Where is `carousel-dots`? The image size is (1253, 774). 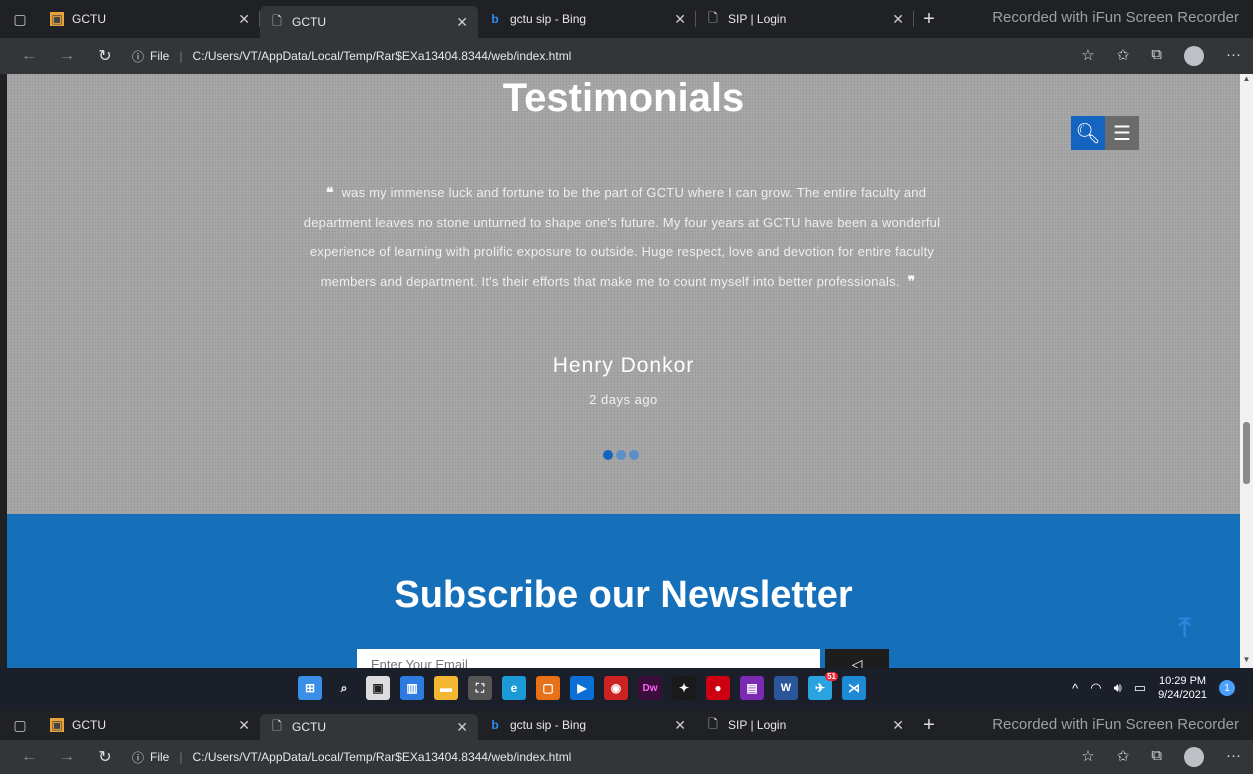
carousel-dots is located at coordinates (621, 455).